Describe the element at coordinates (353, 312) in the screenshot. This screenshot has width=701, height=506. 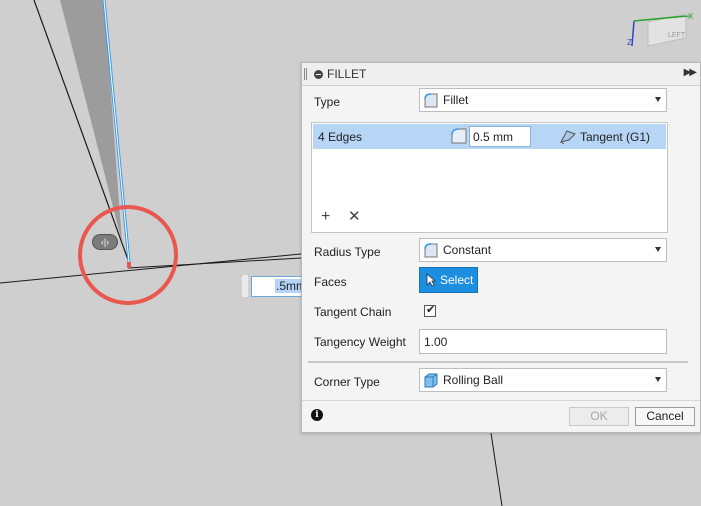
I see `tangent-chain-label: Tangent Chain` at that location.